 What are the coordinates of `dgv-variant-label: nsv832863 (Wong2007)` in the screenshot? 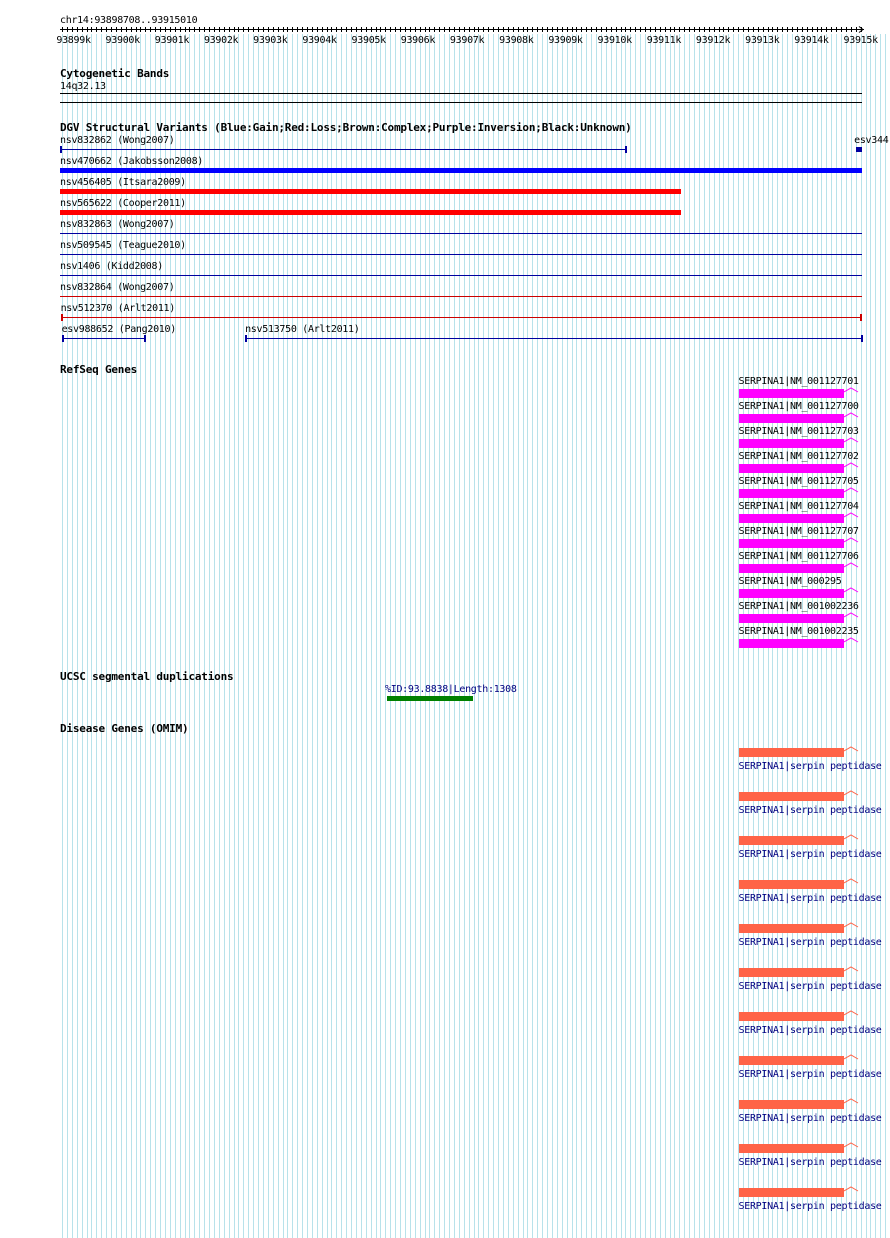 It's located at (117, 224).